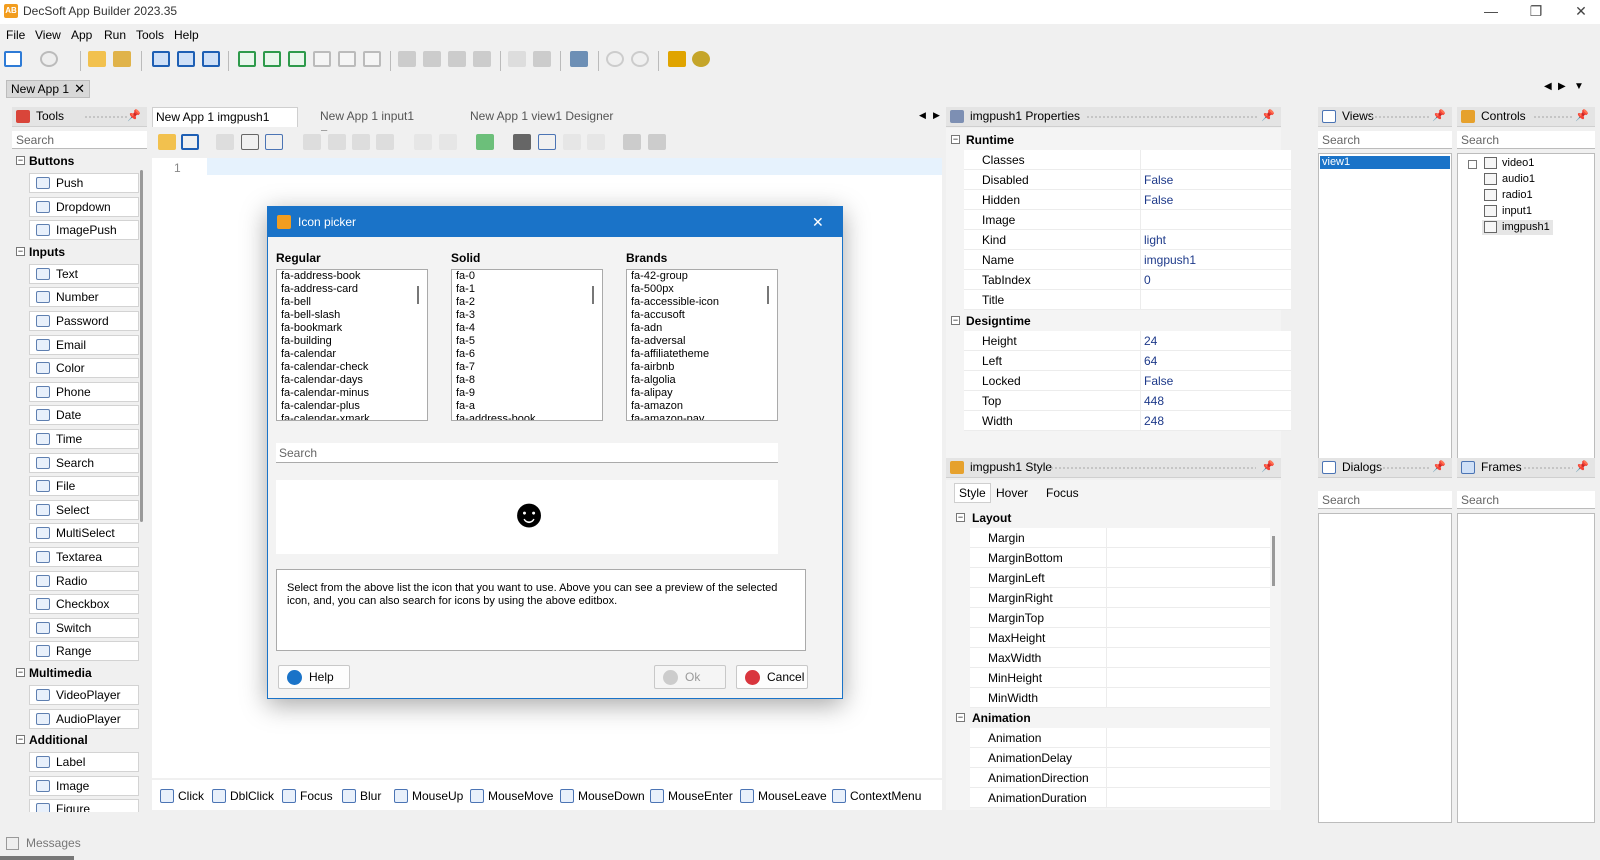 This screenshot has width=1600, height=860. Describe the element at coordinates (1062, 493) in the screenshot. I see `tab-focus: Focus` at that location.